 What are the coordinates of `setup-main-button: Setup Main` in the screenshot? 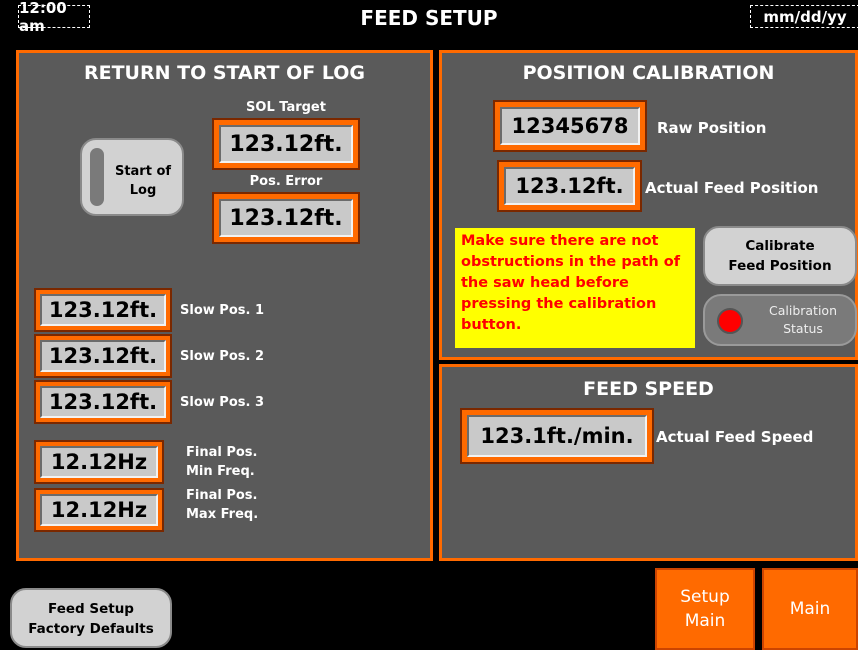 It's located at (705, 609).